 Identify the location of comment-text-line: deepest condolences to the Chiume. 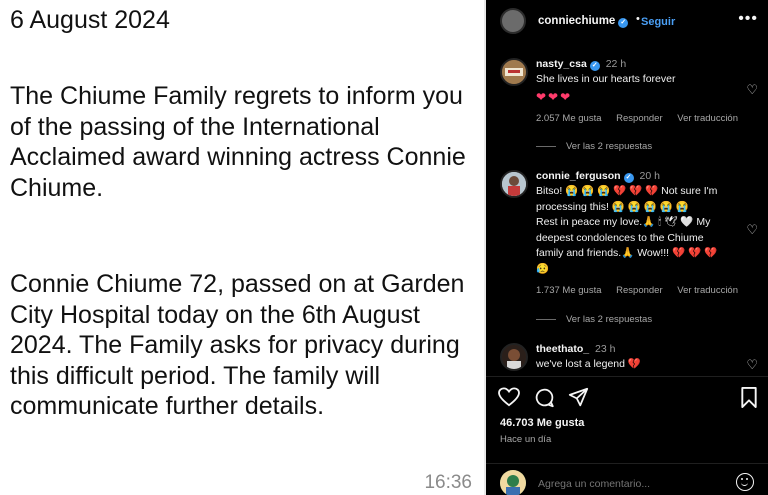
(620, 237).